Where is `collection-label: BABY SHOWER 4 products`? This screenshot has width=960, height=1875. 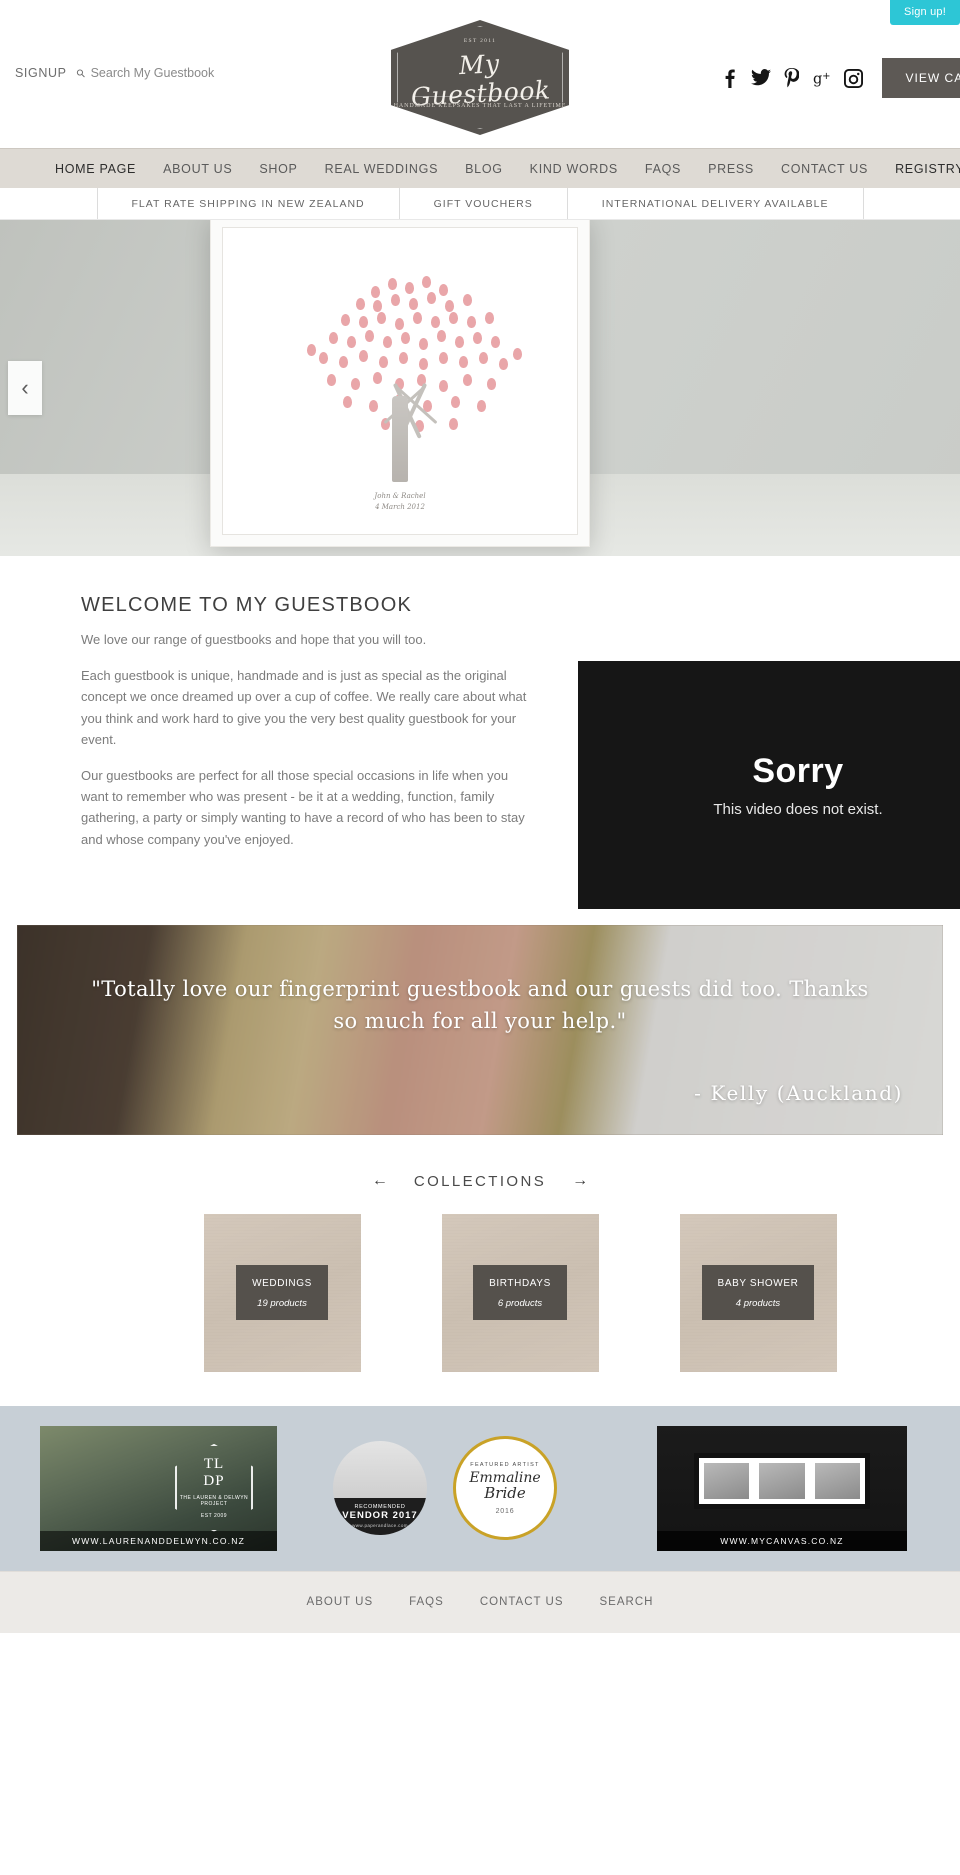
collection-label: BABY SHOWER 4 products is located at coordinates (758, 1292).